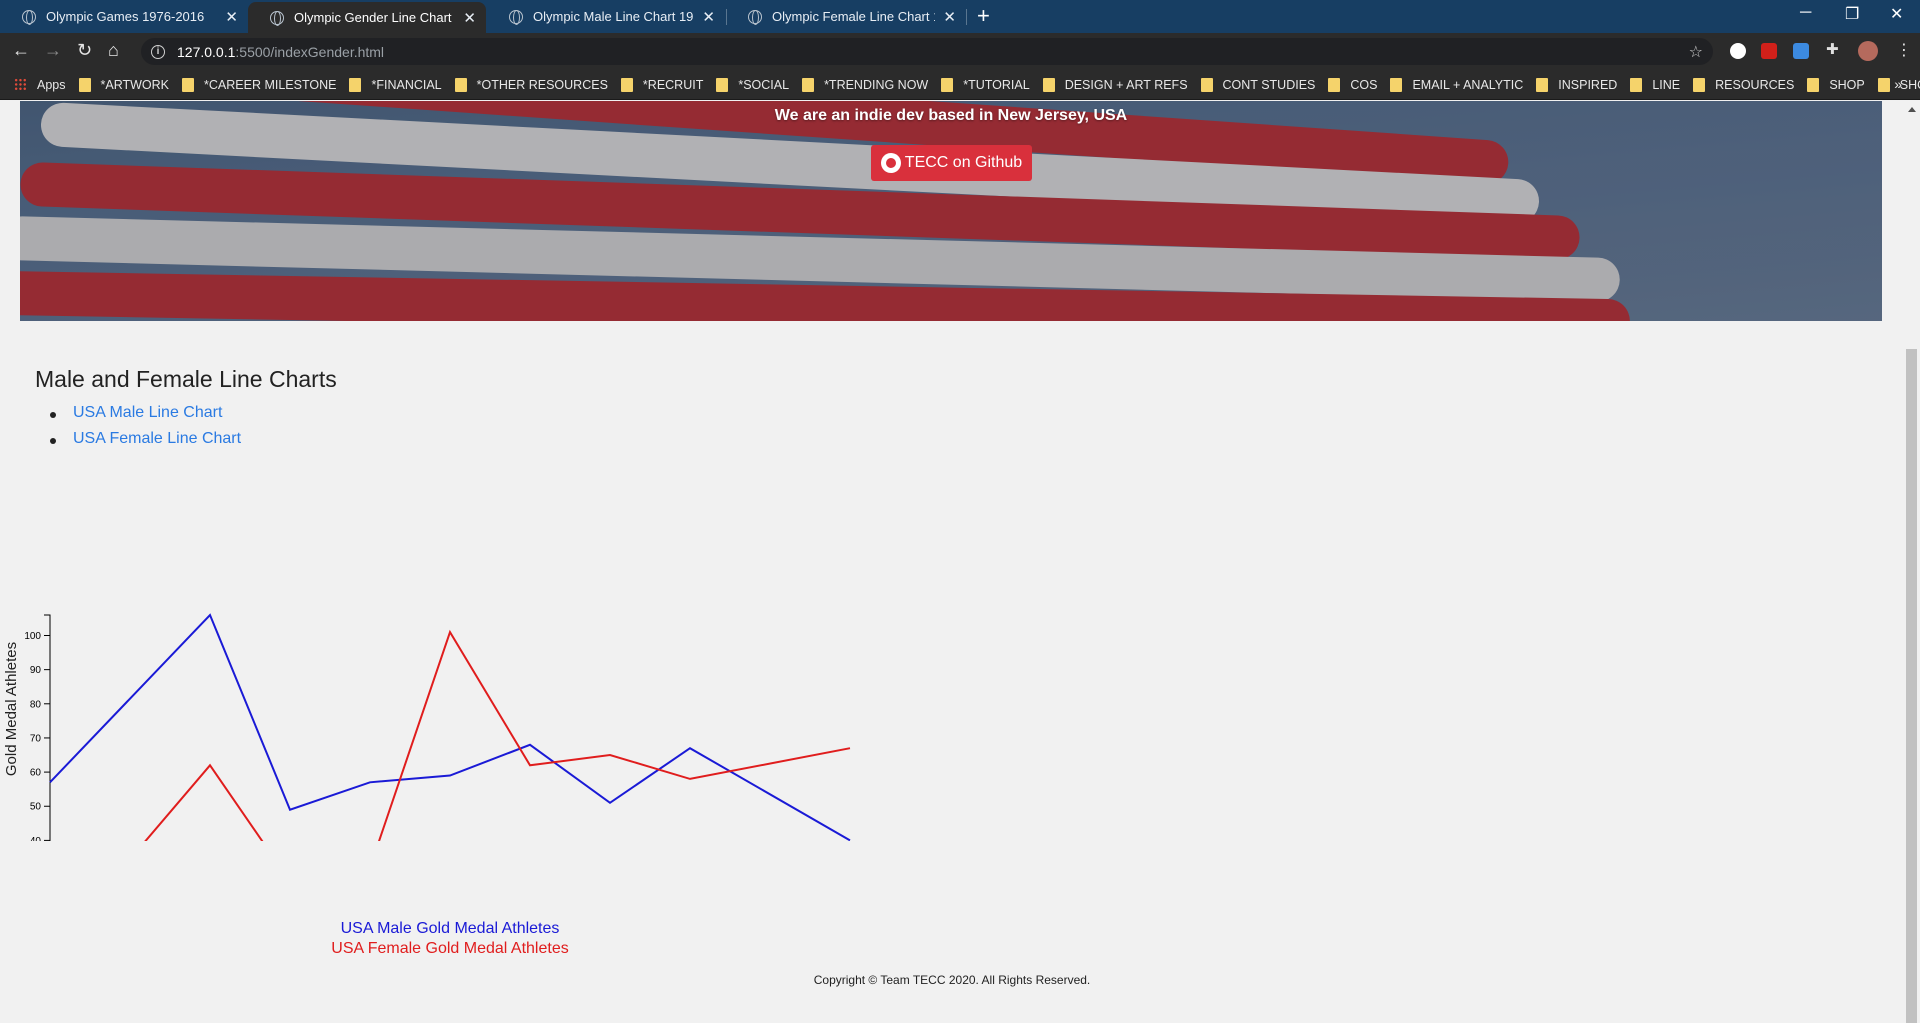 The image size is (1920, 1023). What do you see at coordinates (1834, 49) in the screenshot?
I see `puzzle-extensions-icon: ✚` at bounding box center [1834, 49].